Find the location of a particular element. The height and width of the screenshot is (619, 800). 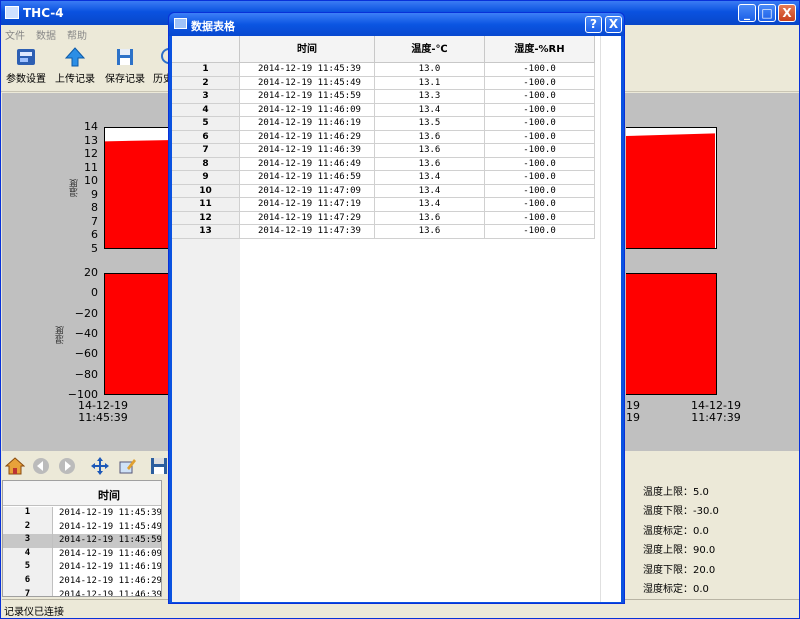

upload-records-button: 上传记录 is located at coordinates (75, 68).